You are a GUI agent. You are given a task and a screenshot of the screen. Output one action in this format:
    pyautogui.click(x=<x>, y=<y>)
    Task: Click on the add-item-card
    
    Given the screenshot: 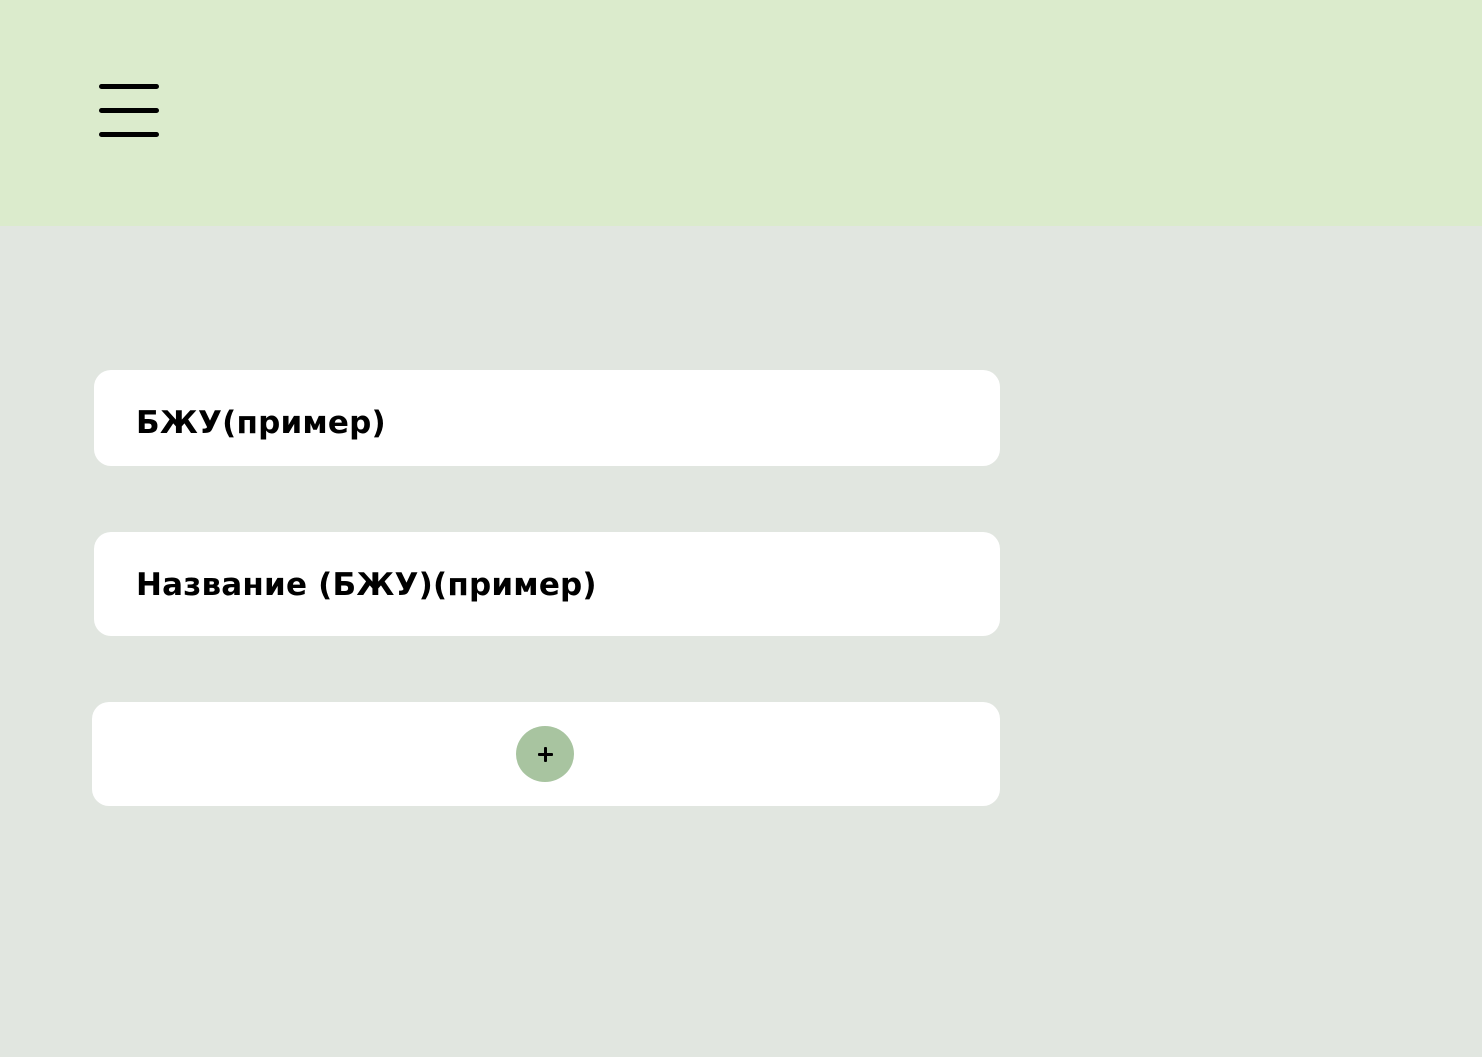 What is the action you would take?
    pyautogui.click(x=546, y=754)
    